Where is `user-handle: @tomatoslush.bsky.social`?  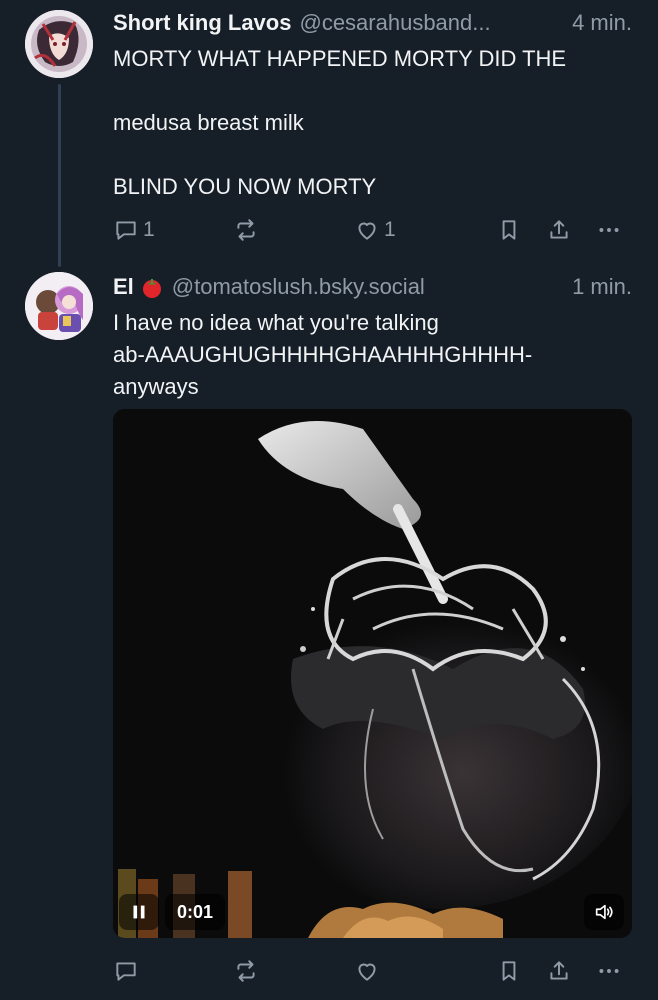
user-handle: @tomatoslush.bsky.social is located at coordinates (298, 287).